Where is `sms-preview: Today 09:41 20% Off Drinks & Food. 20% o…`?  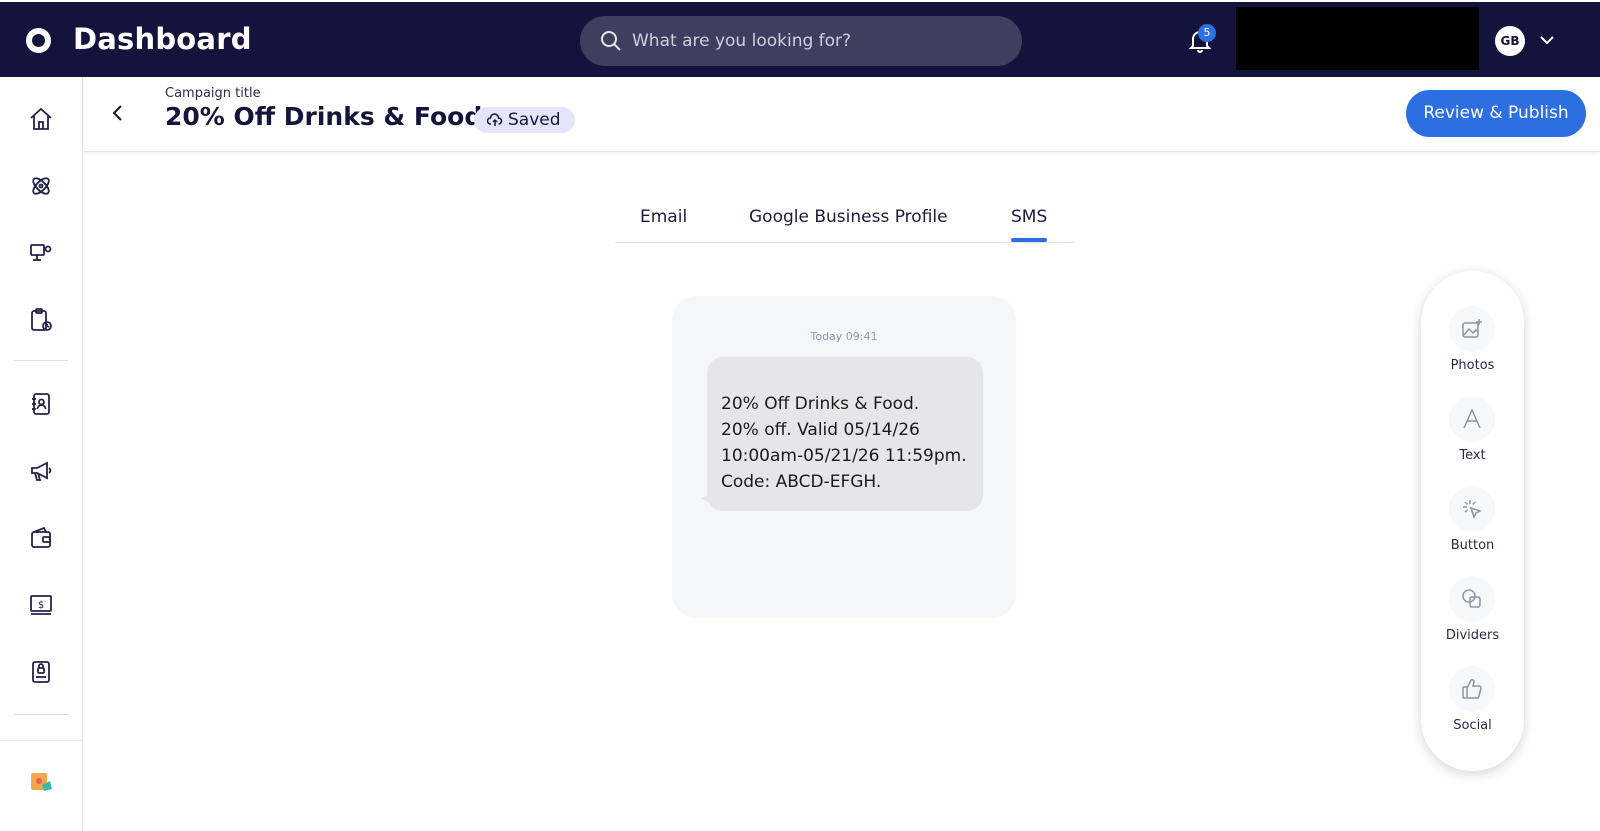 sms-preview: Today 09:41 20% Off Drinks & Food. 20% o… is located at coordinates (844, 457).